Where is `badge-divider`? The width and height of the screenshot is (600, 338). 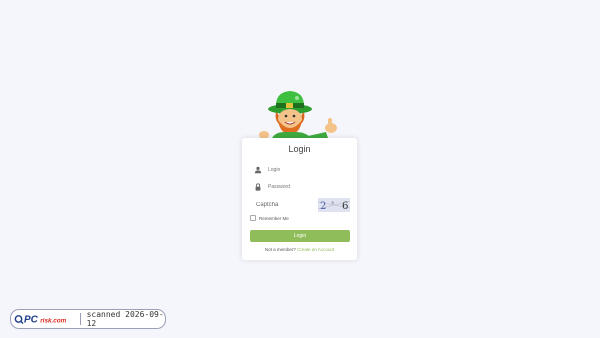 badge-divider is located at coordinates (80, 319).